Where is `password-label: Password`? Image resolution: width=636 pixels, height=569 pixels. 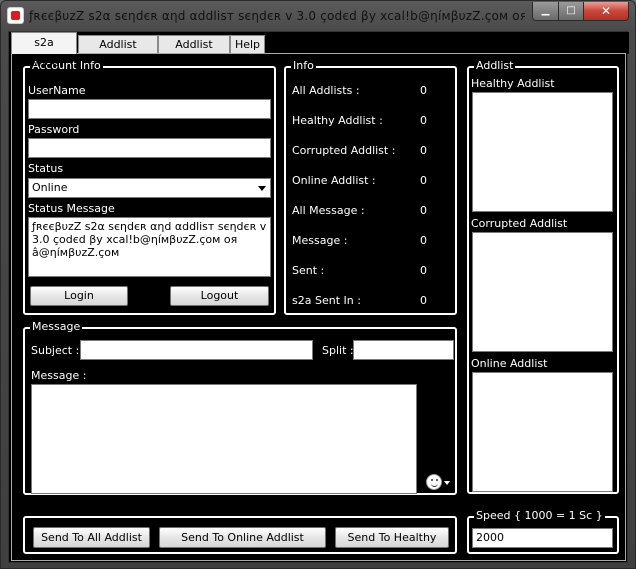 password-label: Password is located at coordinates (54, 129).